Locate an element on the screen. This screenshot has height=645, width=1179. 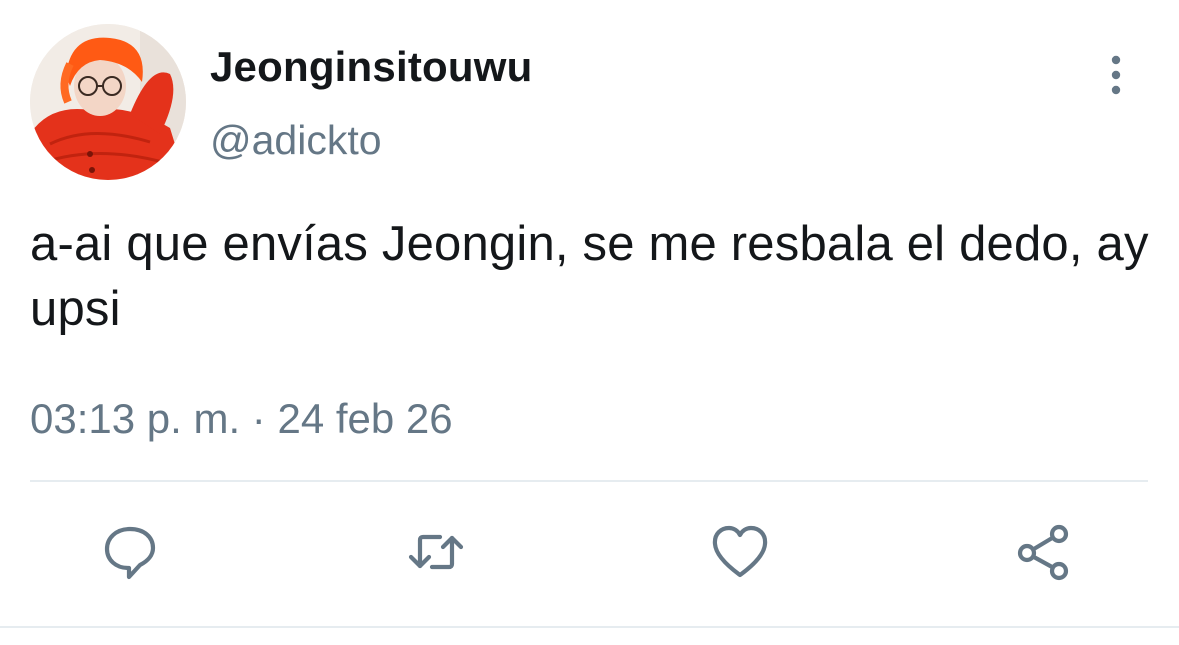
share-icon is located at coordinates (1043, 552).